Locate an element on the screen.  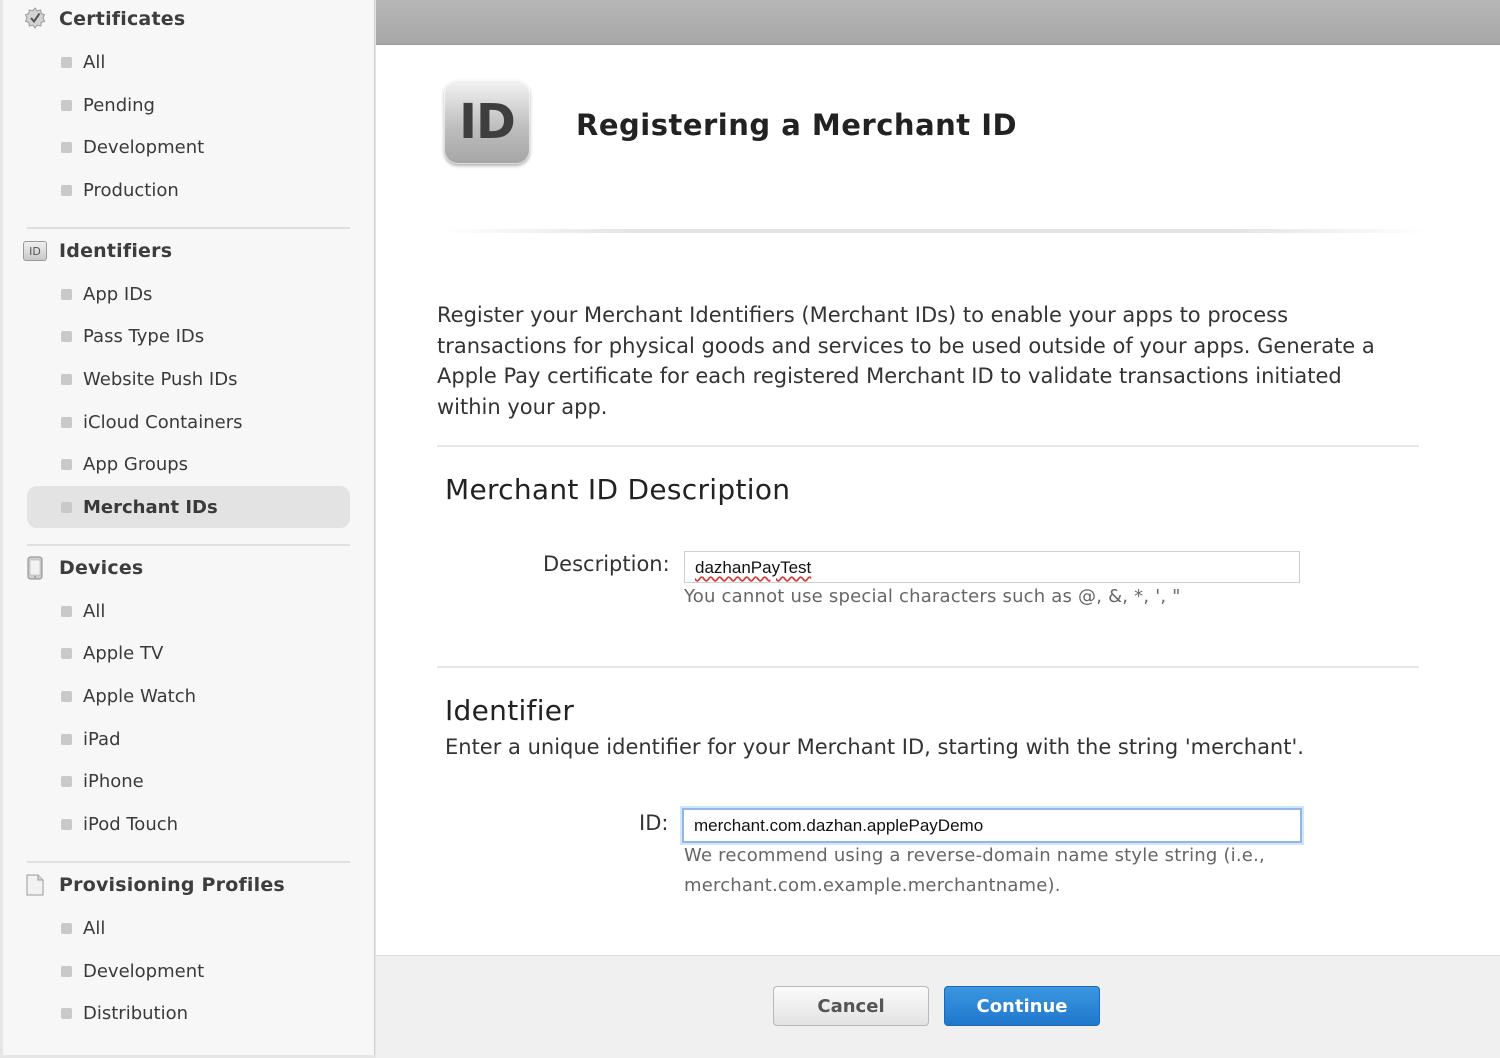
id-value: merchant.com.dazhan.applePayDemo is located at coordinates (839, 825).